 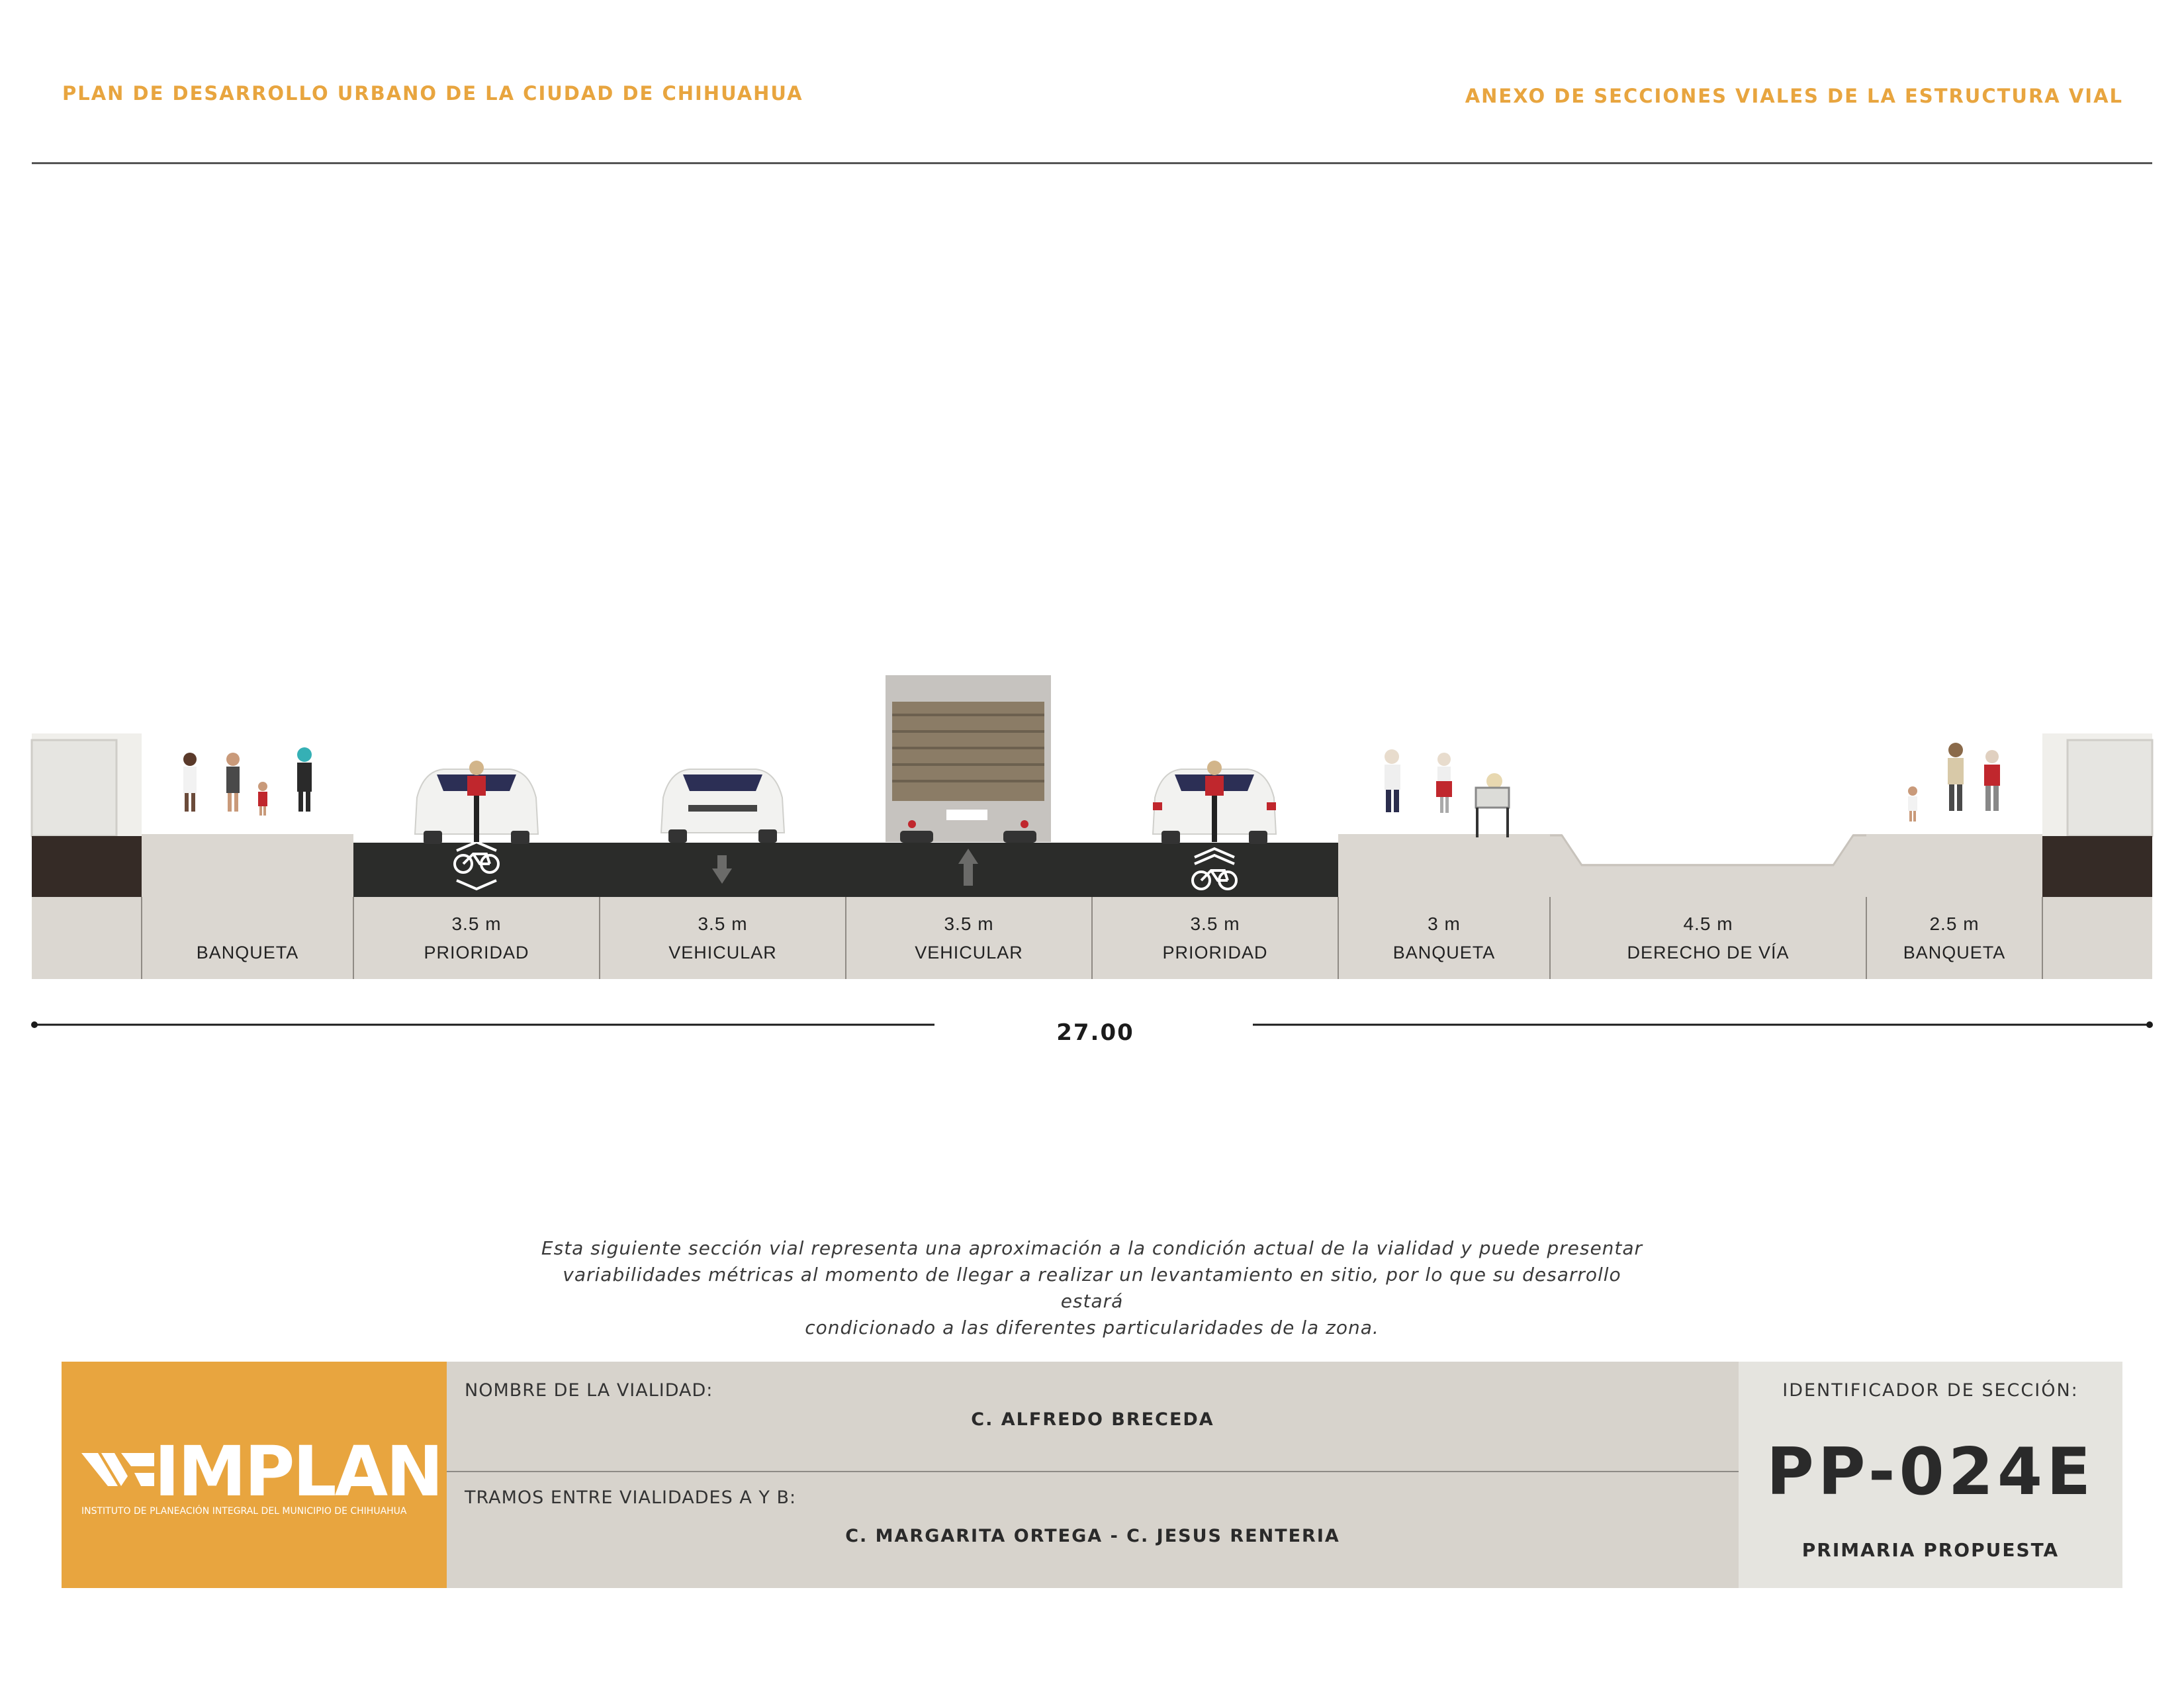 I want to click on segment-range-label: TRAMOS ENTRE VIALIDADES A Y B:, so click(x=631, y=1497).